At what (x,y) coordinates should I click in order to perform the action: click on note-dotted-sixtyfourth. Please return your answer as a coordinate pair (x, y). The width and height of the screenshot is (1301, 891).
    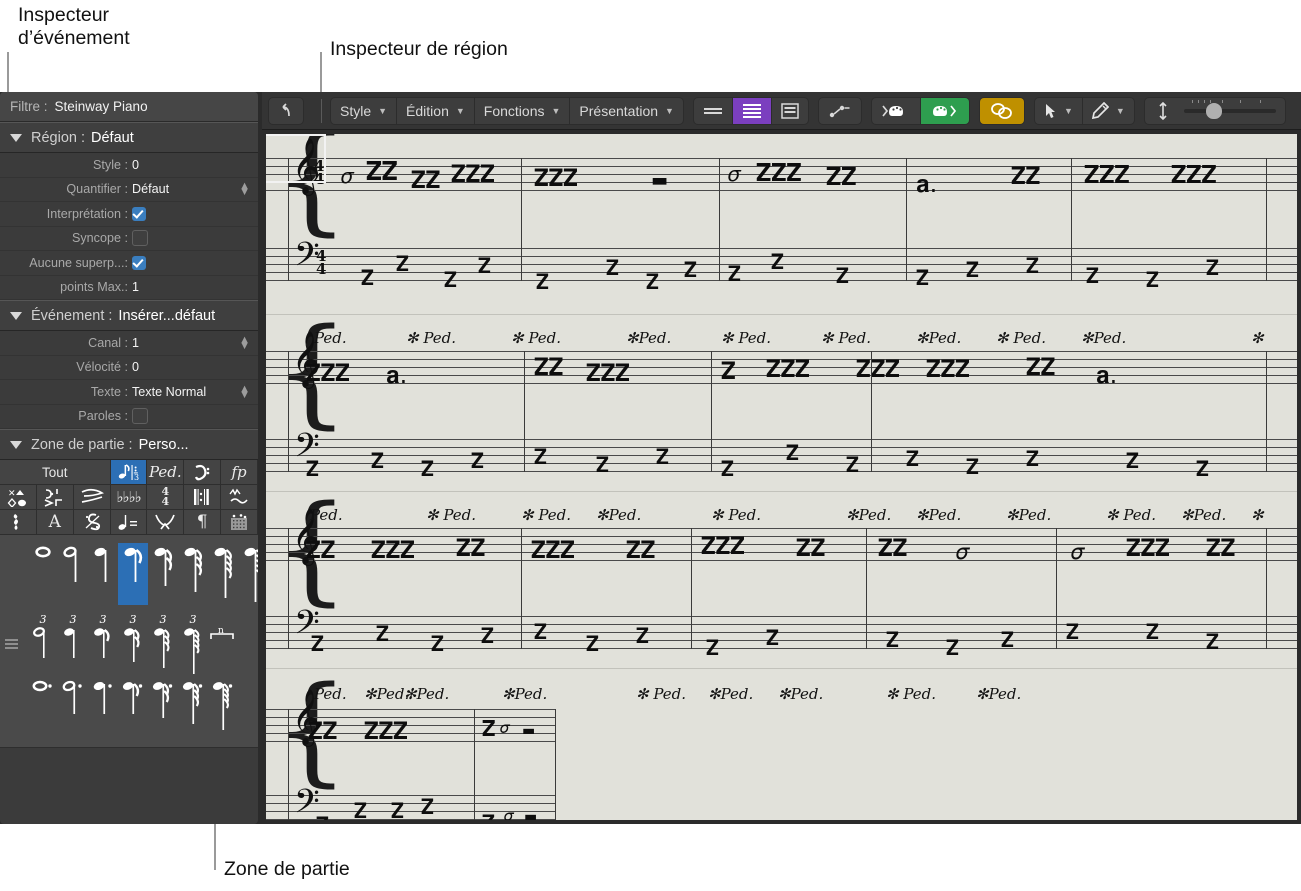
    Looking at the image, I should click on (223, 708).